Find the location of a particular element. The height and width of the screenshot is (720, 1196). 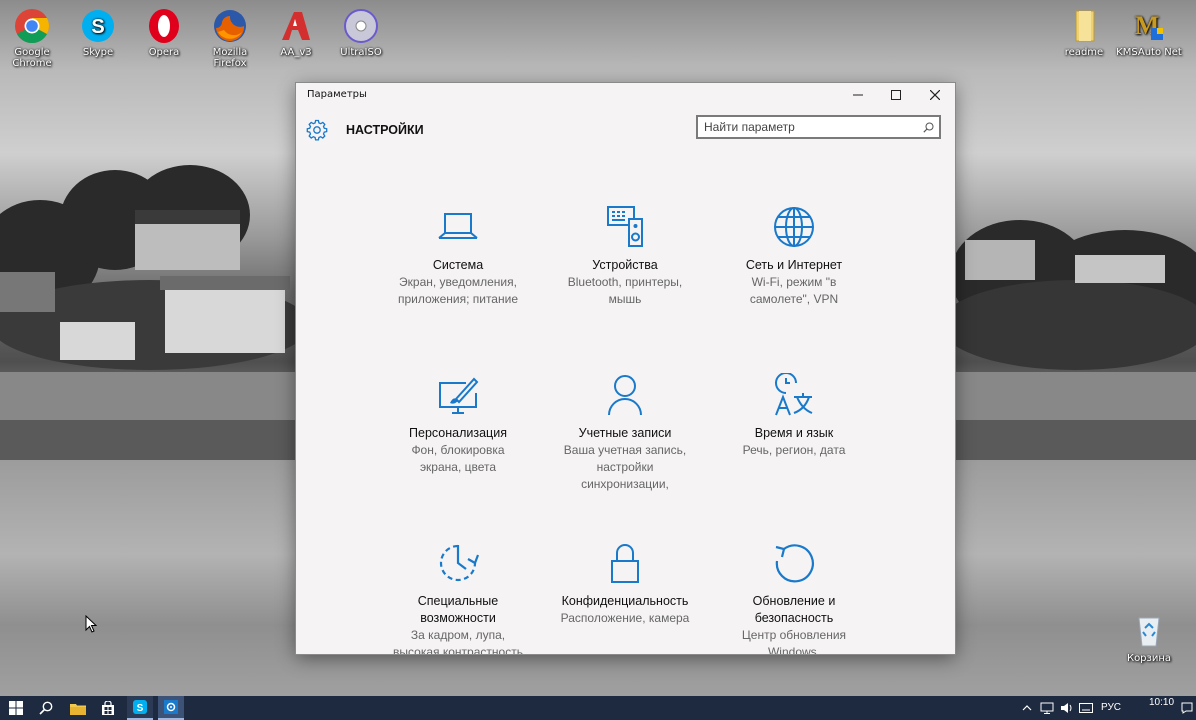

desktop-icon-kmsauto: M KMSAuto Net is located at coordinates (1149, 33).